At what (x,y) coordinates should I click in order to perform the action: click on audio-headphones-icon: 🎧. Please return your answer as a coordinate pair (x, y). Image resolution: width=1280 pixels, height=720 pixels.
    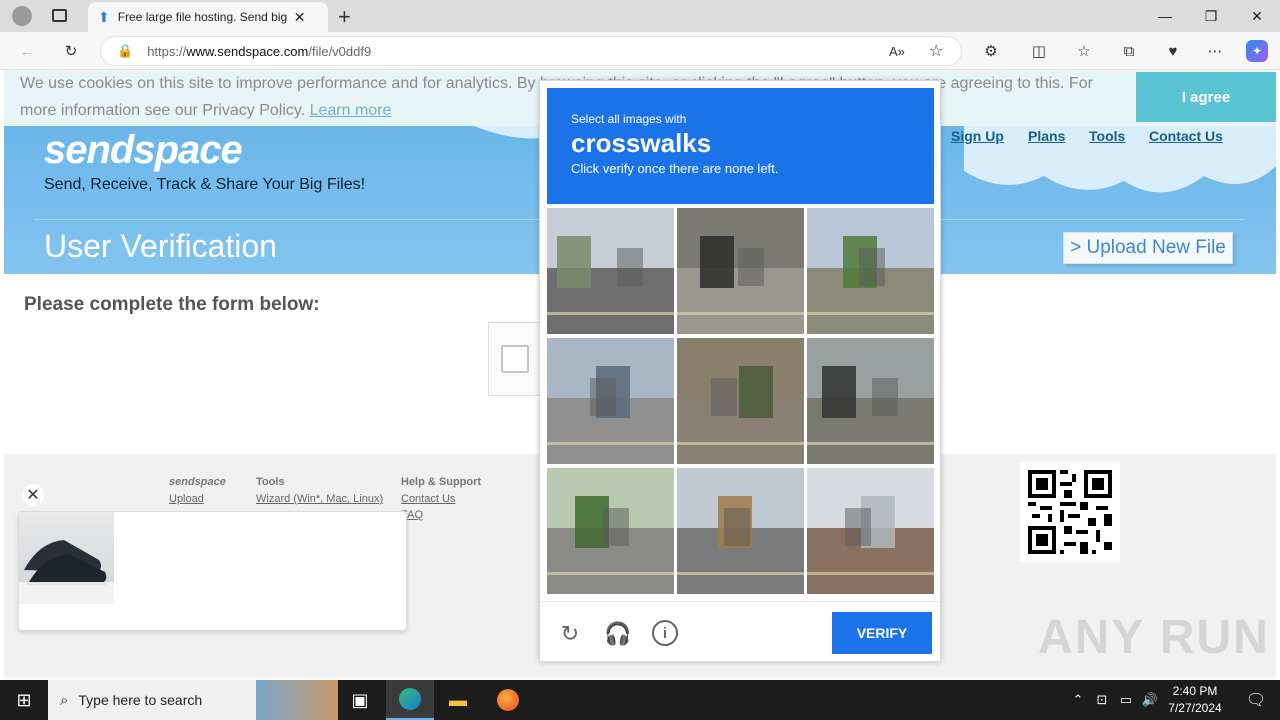
    Looking at the image, I should click on (618, 634).